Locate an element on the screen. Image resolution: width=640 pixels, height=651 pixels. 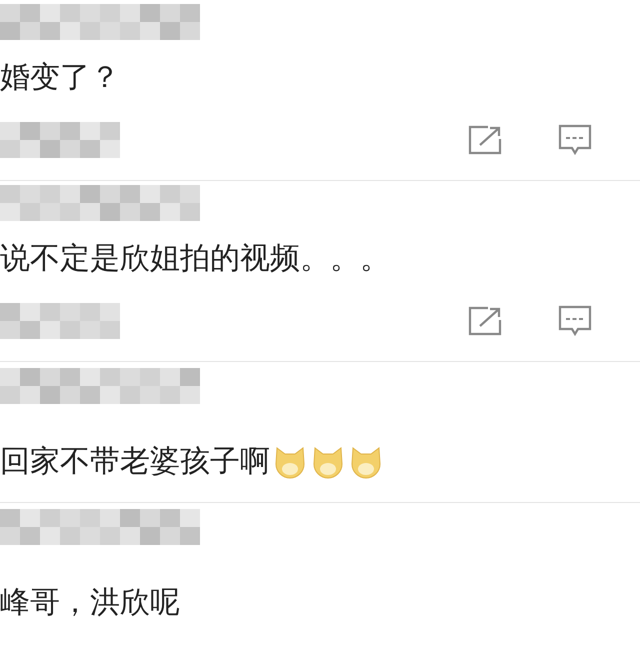
comment-text: 峰哥，洪欣呢 is located at coordinates (90, 603).